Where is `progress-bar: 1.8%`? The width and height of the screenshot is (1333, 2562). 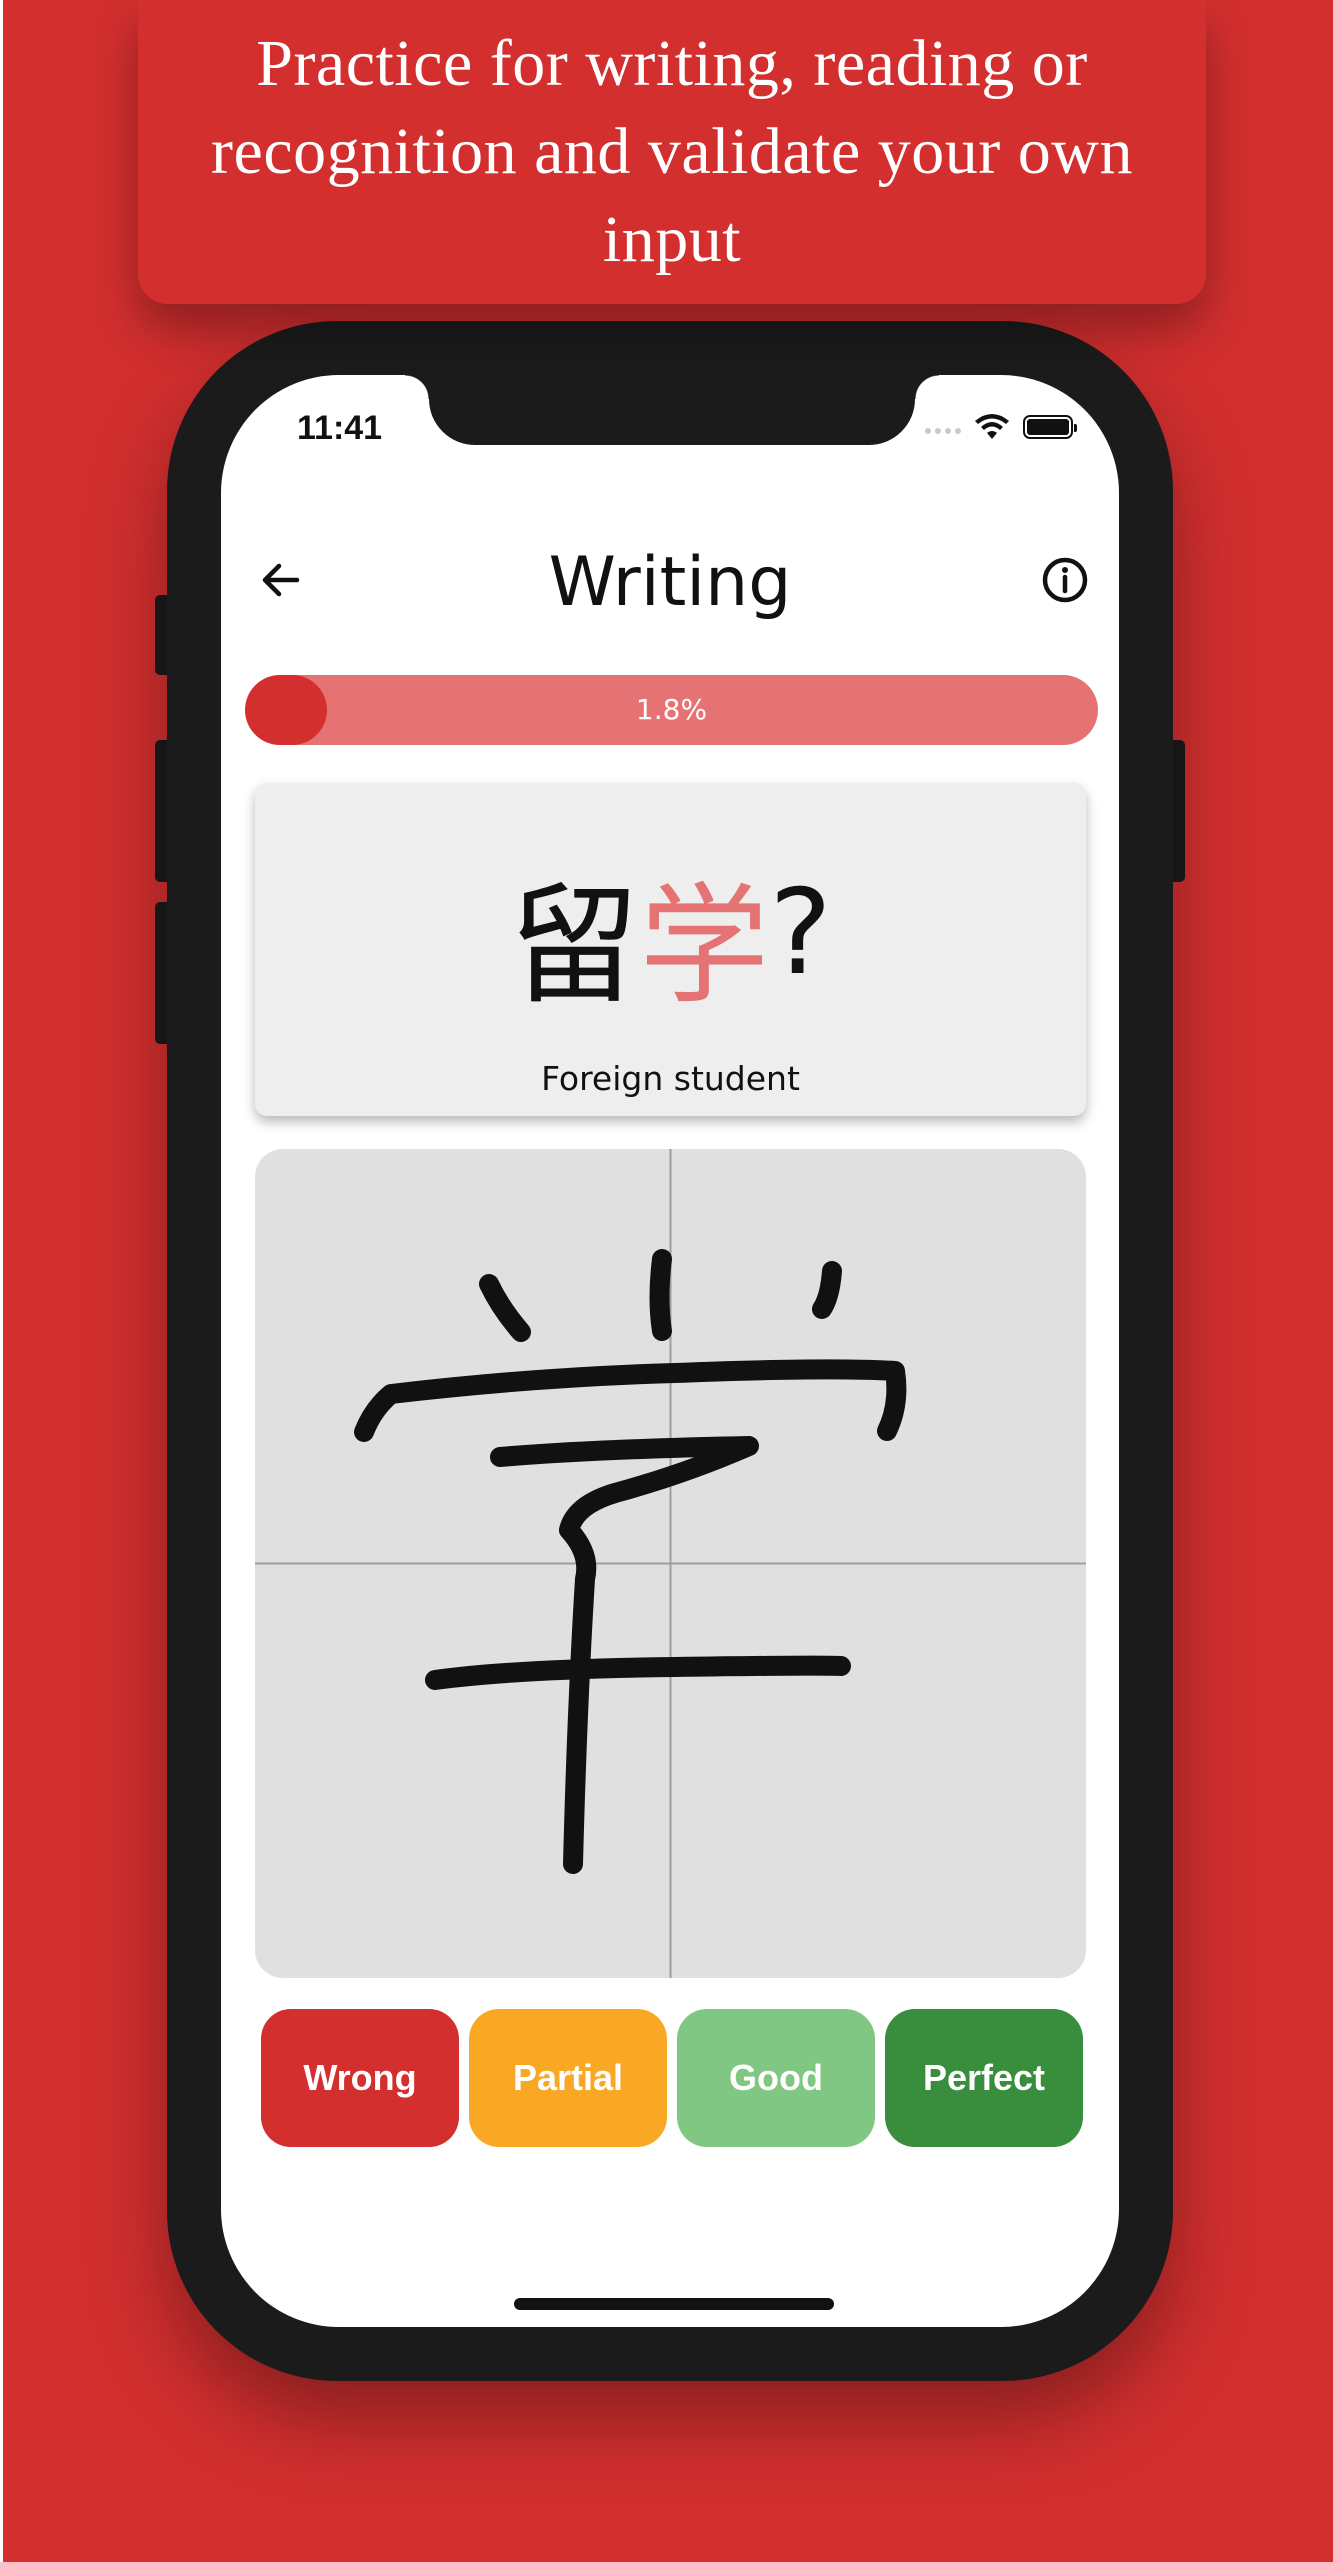 progress-bar: 1.8% is located at coordinates (671, 710).